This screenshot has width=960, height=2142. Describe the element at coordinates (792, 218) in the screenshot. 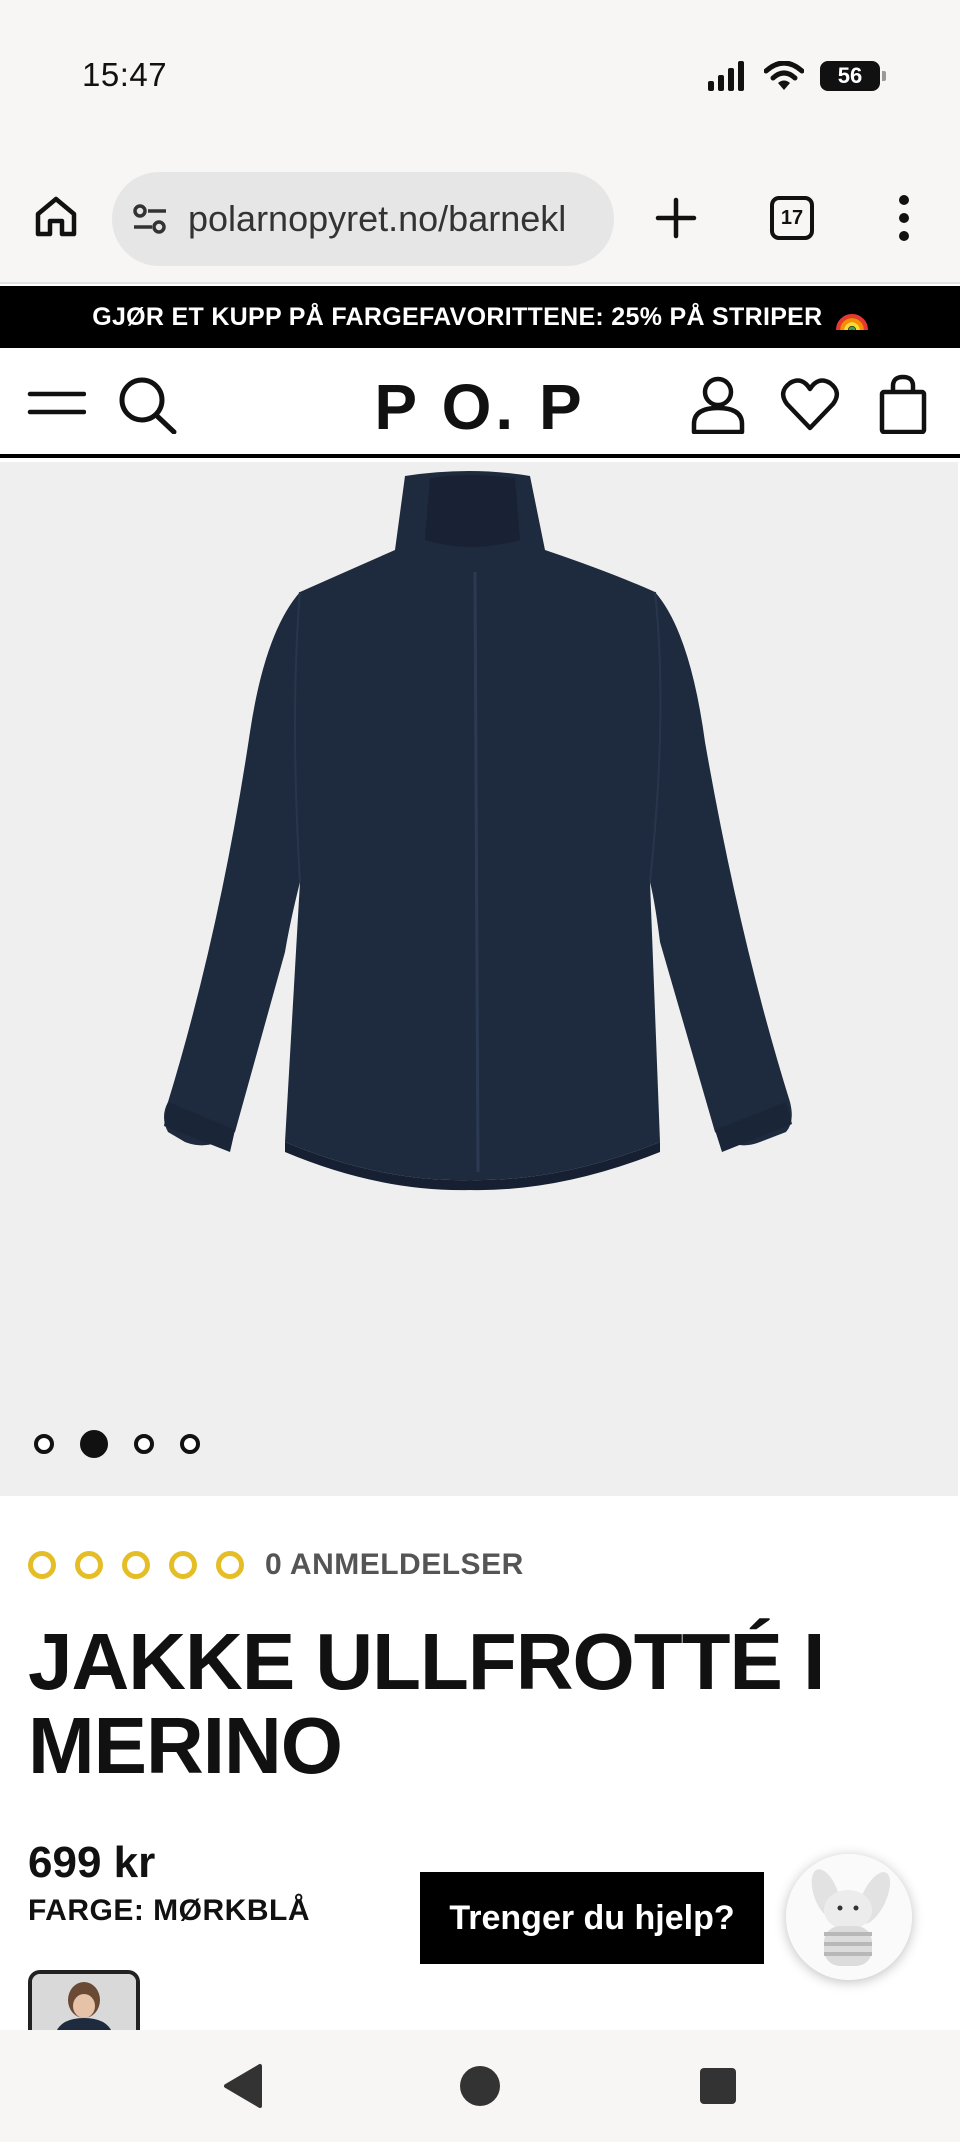

I see `tab-switcher-button: 17` at that location.